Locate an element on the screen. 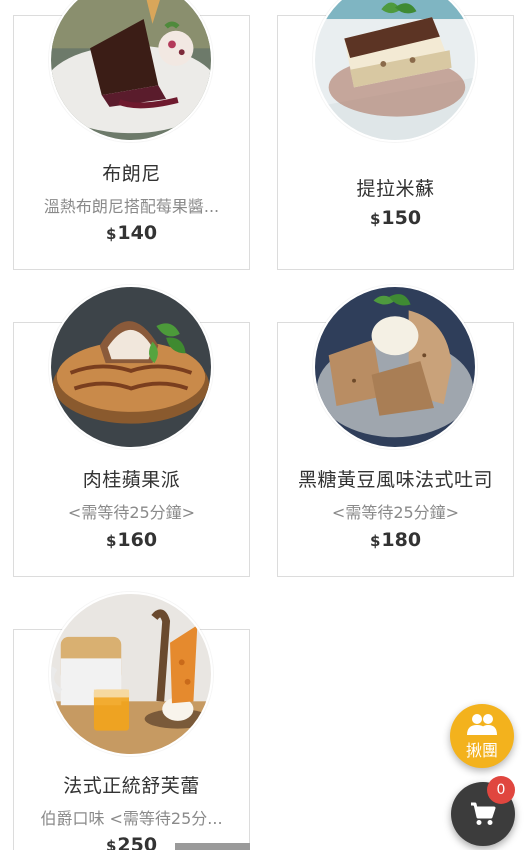 This screenshot has height=850, width=527. product-name: 法式正統舒芙蕾 is located at coordinates (131, 786).